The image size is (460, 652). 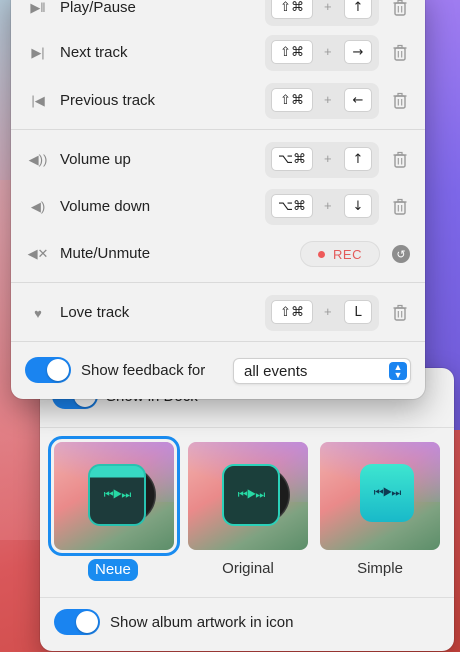 What do you see at coordinates (358, 52) in the screenshot?
I see `main-key: →` at bounding box center [358, 52].